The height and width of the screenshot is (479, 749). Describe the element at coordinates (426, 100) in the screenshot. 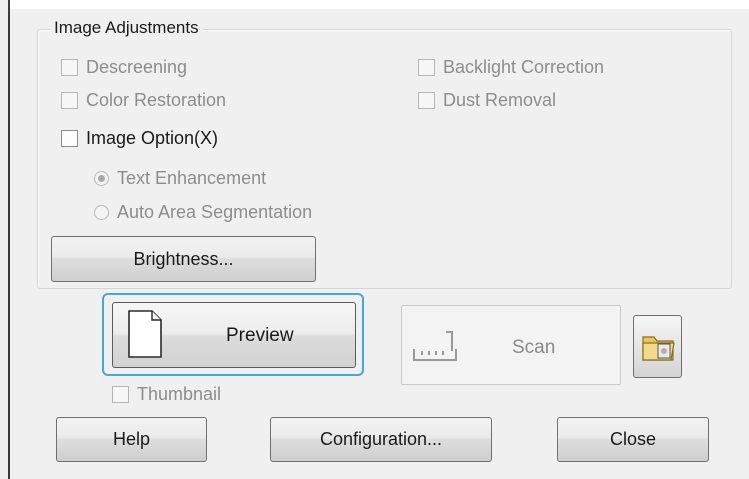

I see `dust-removal-box` at that location.